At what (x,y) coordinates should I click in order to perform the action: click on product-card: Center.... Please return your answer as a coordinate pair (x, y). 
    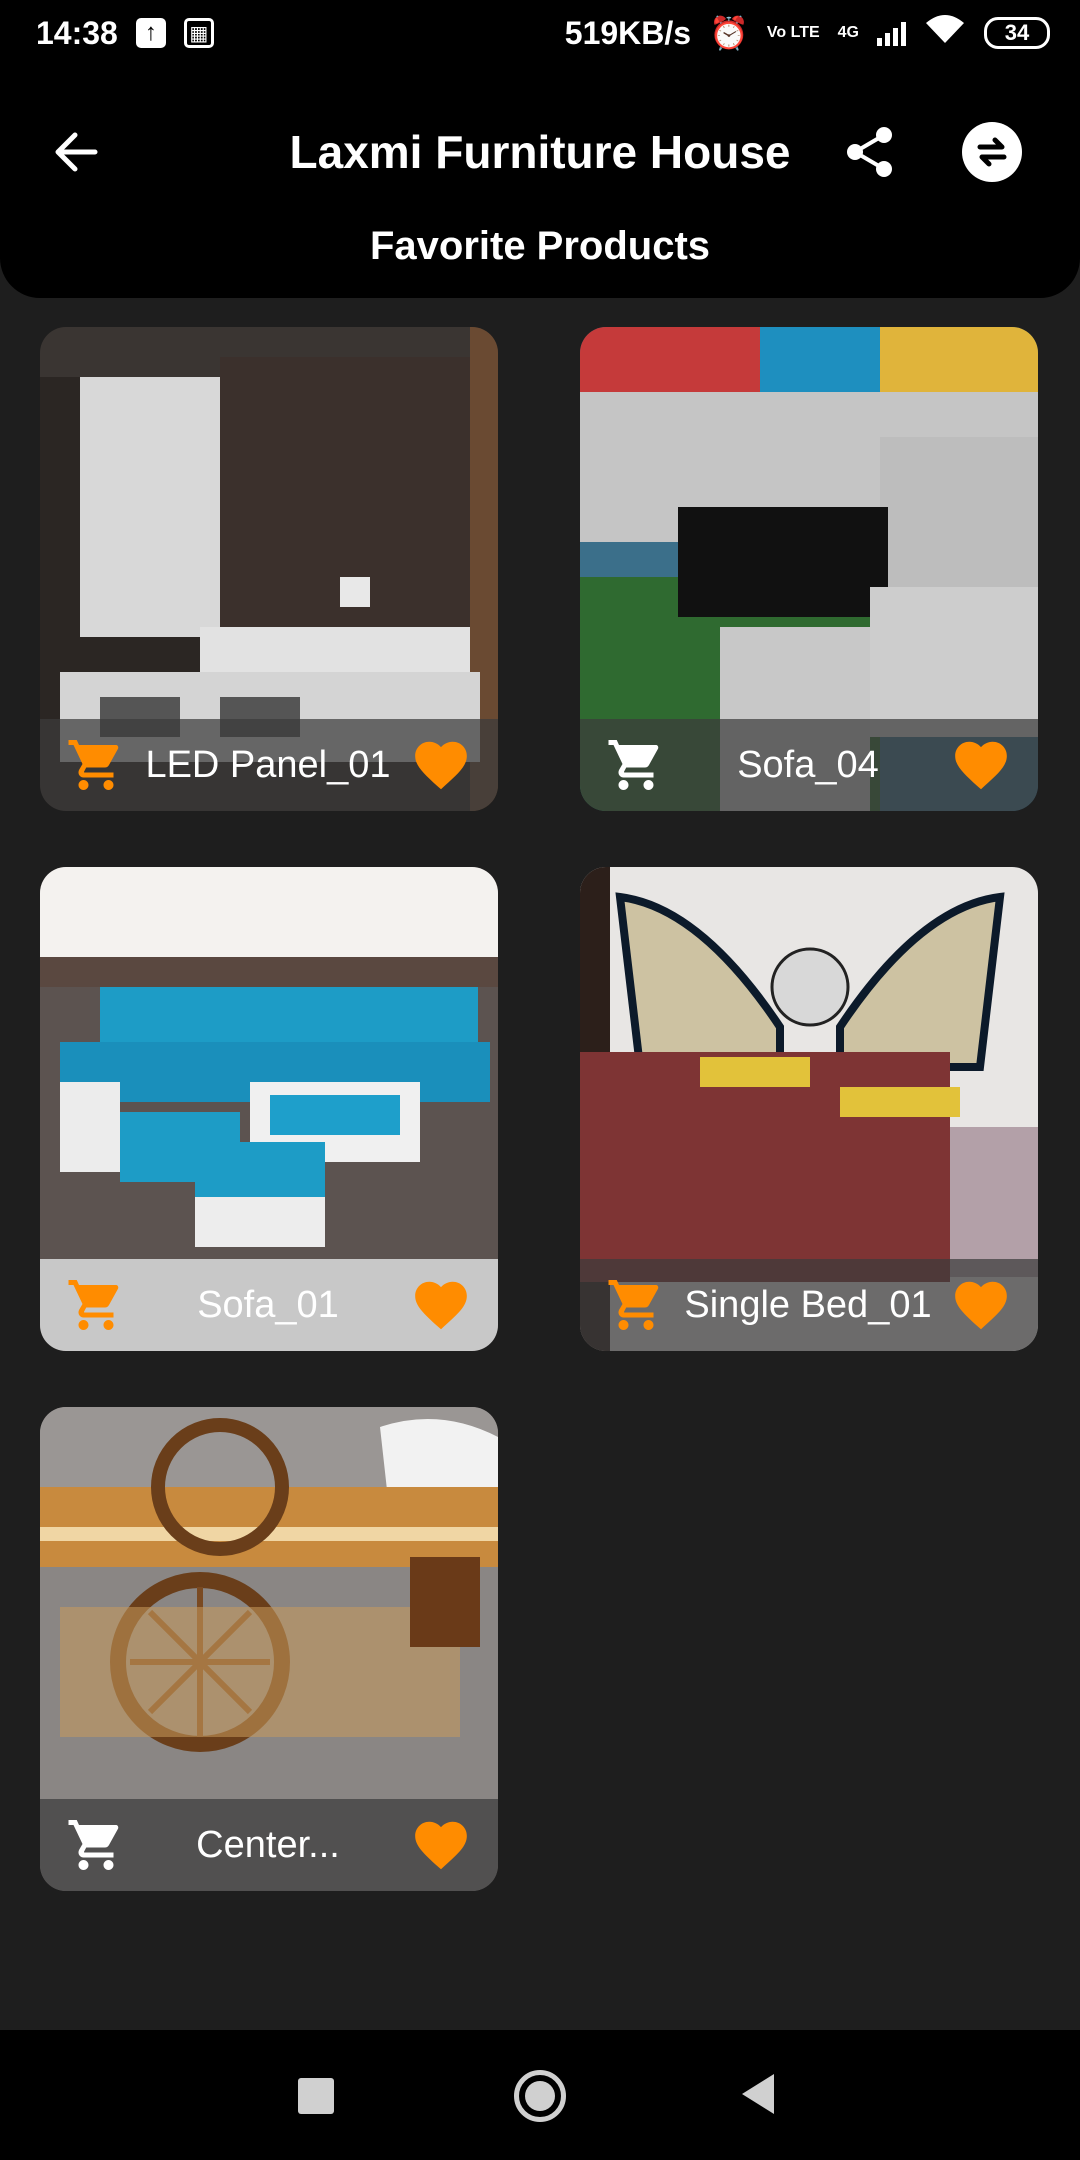
    Looking at the image, I should click on (269, 1649).